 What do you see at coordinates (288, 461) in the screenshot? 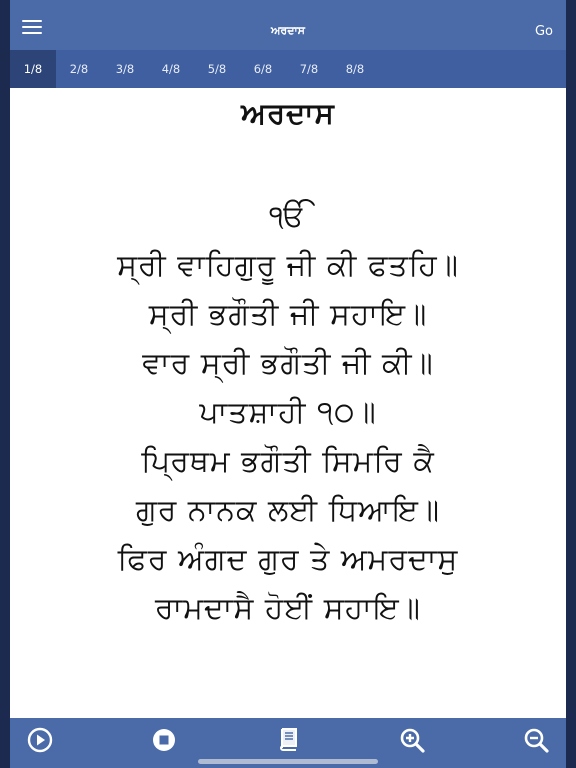
I see `prayer-line: ਪ੍ਰਿਥਮ ਭਗੌਤੀ ਸਿਮਰਿ ਕੈ` at bounding box center [288, 461].